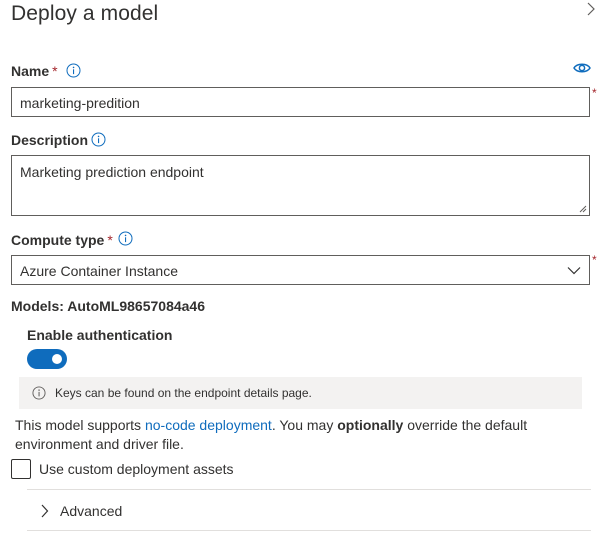 The image size is (600, 552). I want to click on name-label: Name *, so click(34, 71).